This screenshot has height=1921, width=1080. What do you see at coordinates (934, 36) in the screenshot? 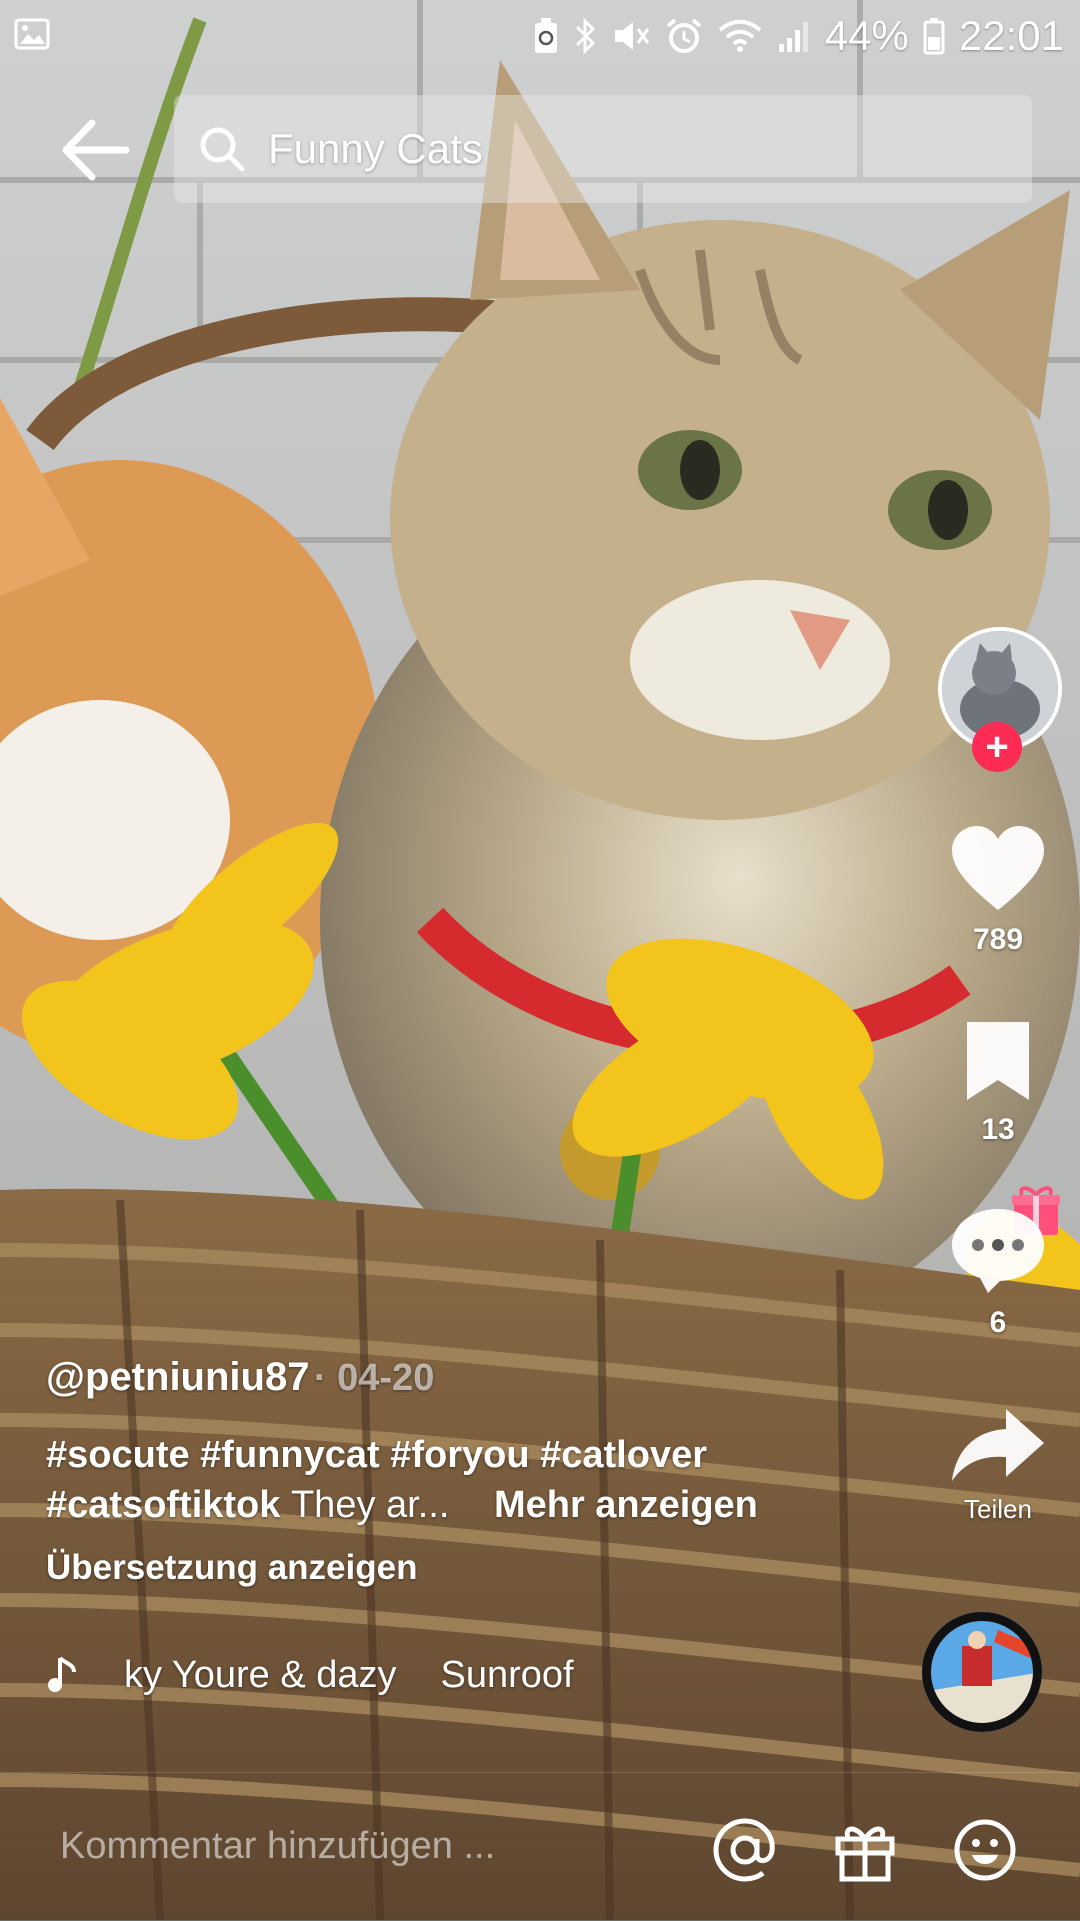
I see `battery-icon` at bounding box center [934, 36].